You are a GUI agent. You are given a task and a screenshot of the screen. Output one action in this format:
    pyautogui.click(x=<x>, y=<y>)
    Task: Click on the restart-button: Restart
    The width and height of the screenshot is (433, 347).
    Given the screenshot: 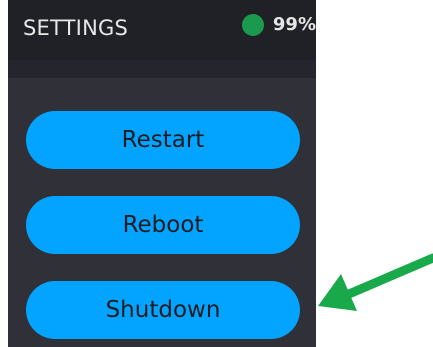 What is the action you would take?
    pyautogui.click(x=163, y=140)
    